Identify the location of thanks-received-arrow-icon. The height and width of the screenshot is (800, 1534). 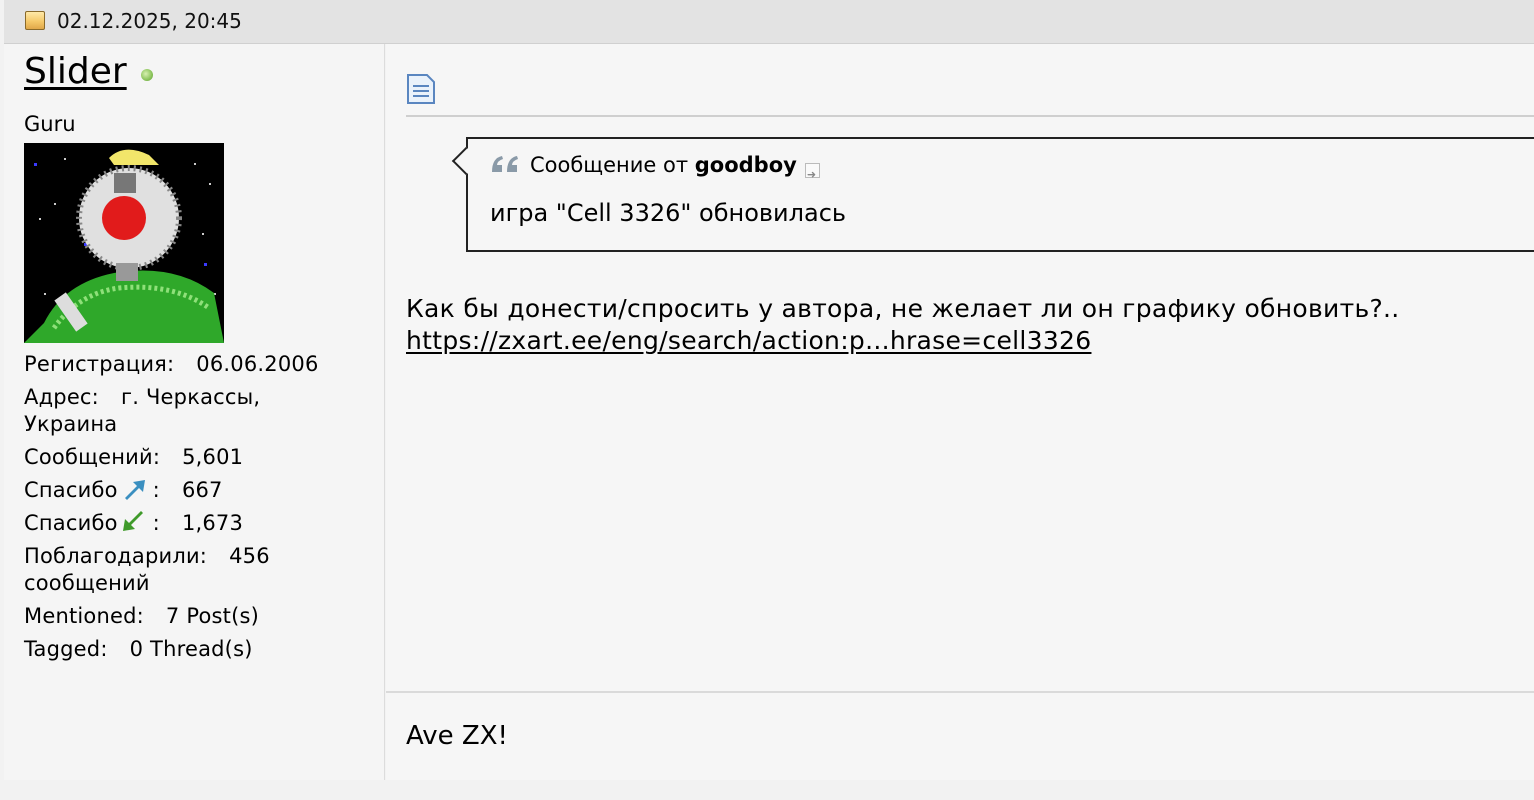
(132, 521).